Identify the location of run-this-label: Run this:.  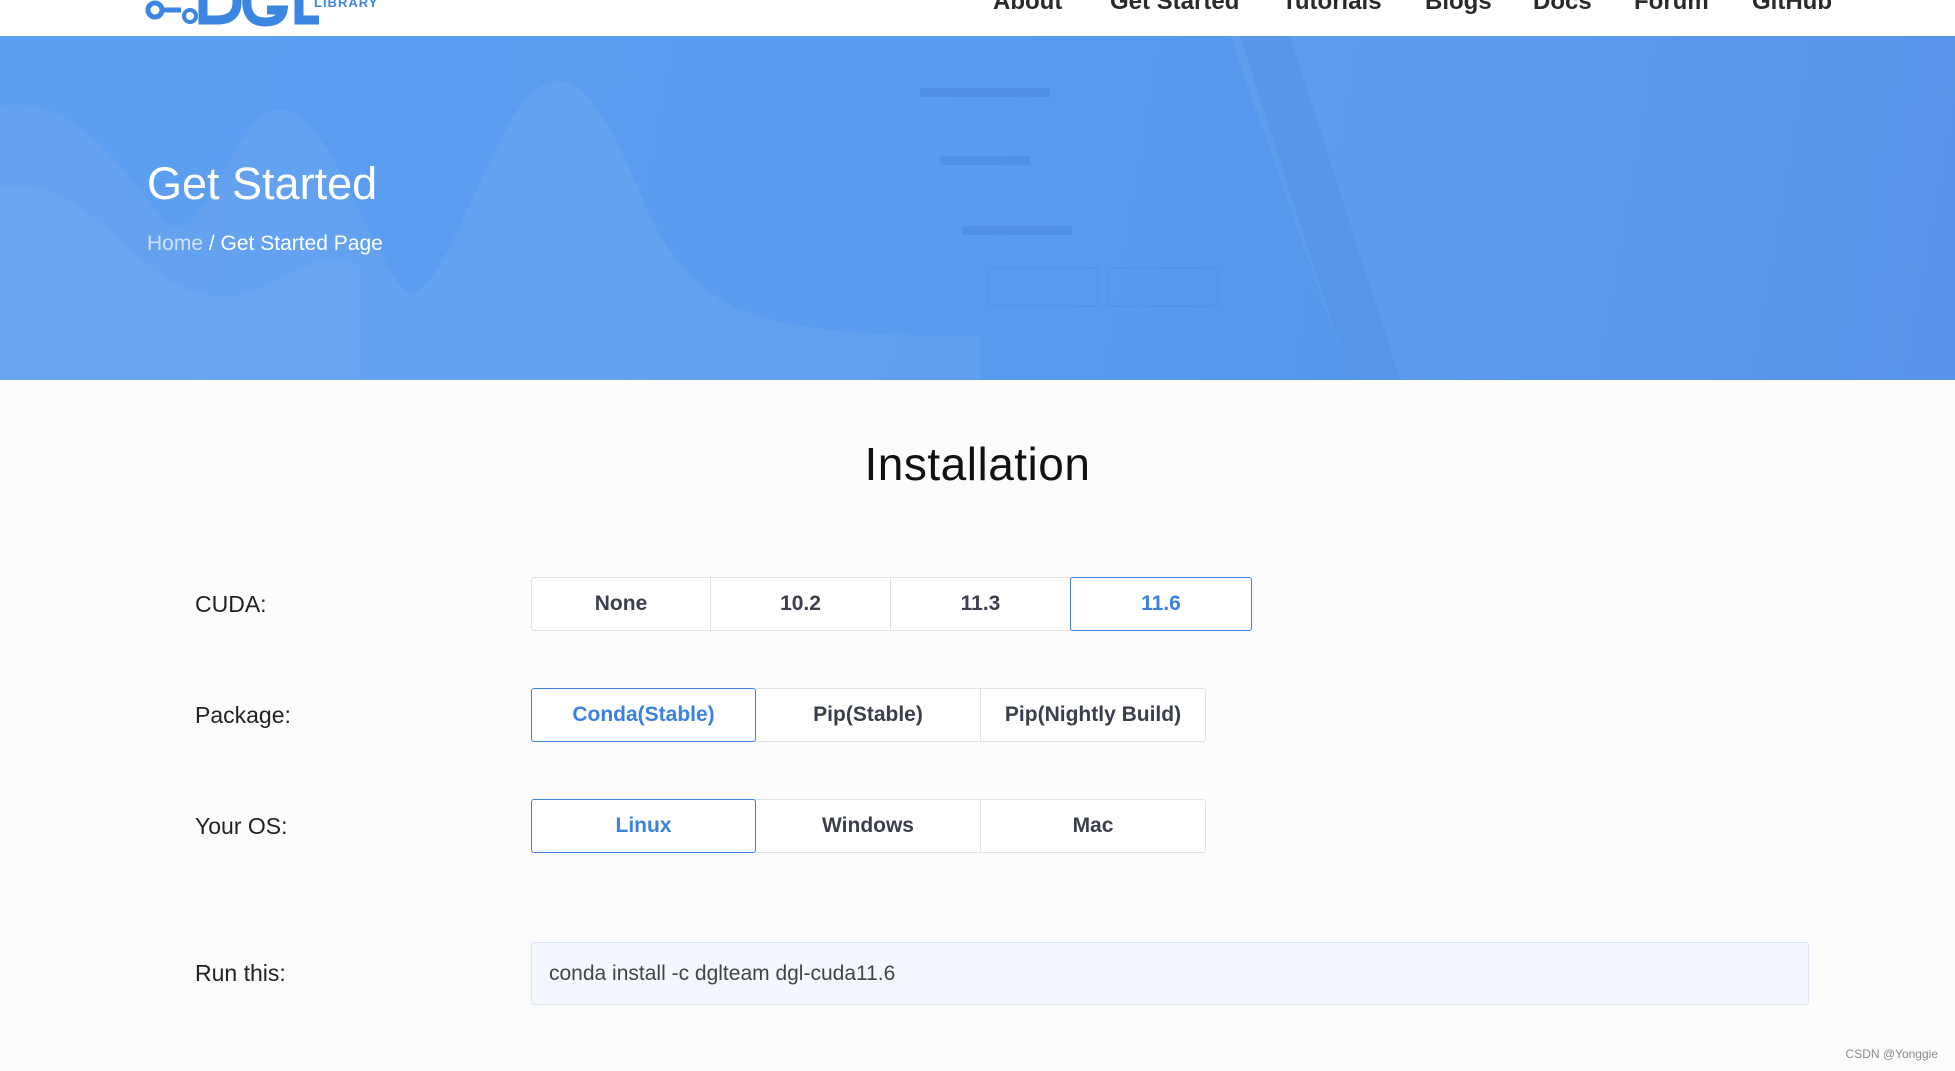
(240, 973).